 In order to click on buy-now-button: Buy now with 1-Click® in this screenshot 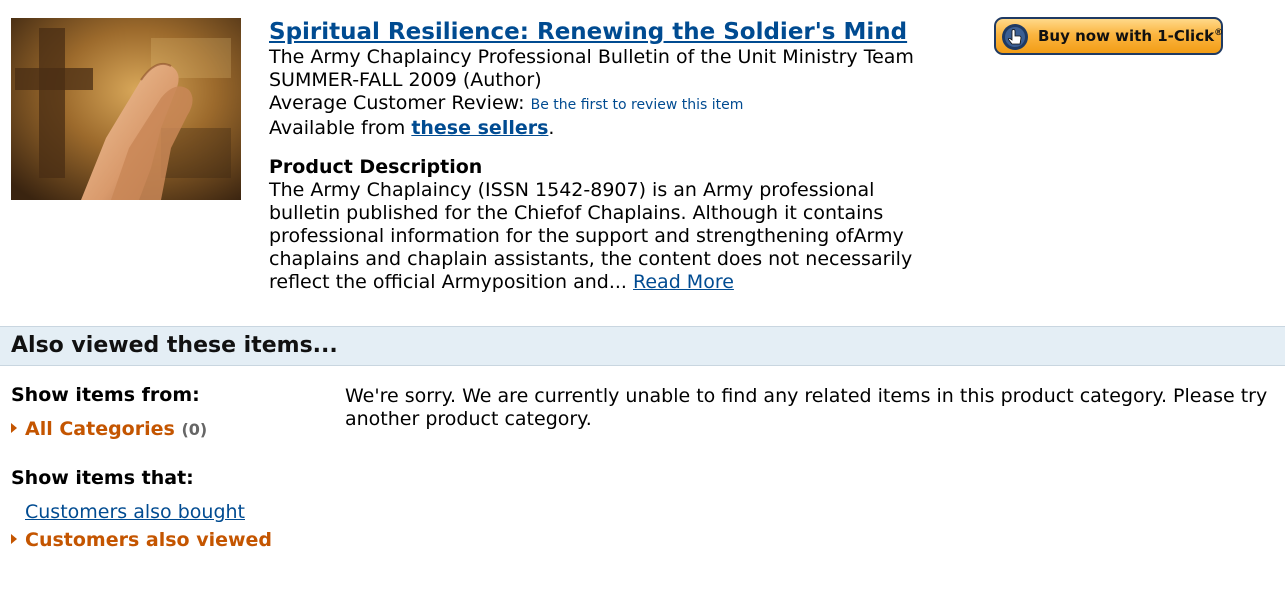, I will do `click(1108, 36)`.